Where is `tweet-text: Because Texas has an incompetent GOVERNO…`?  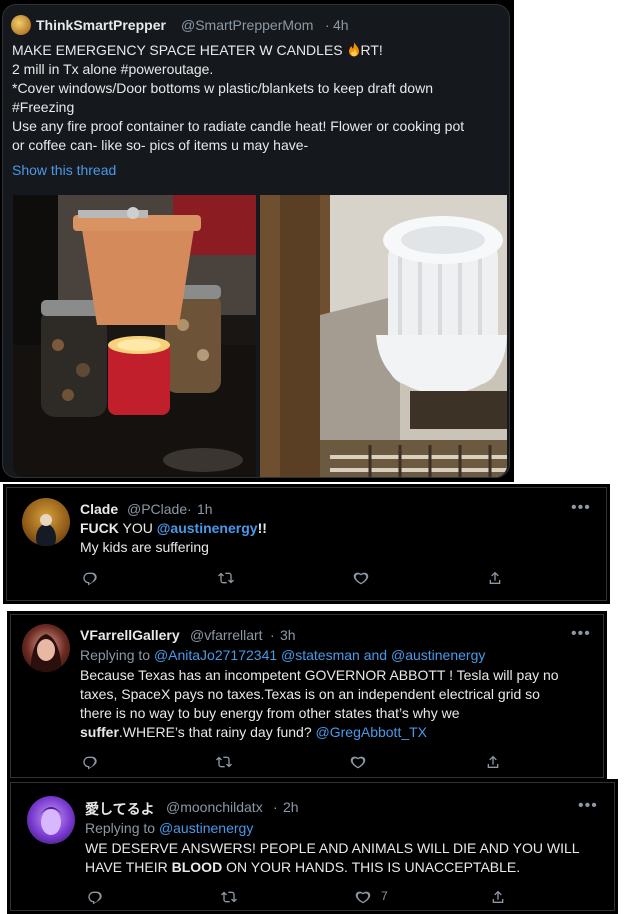
tweet-text: Because Texas has an incompetent GOVERNO… is located at coordinates (319, 704).